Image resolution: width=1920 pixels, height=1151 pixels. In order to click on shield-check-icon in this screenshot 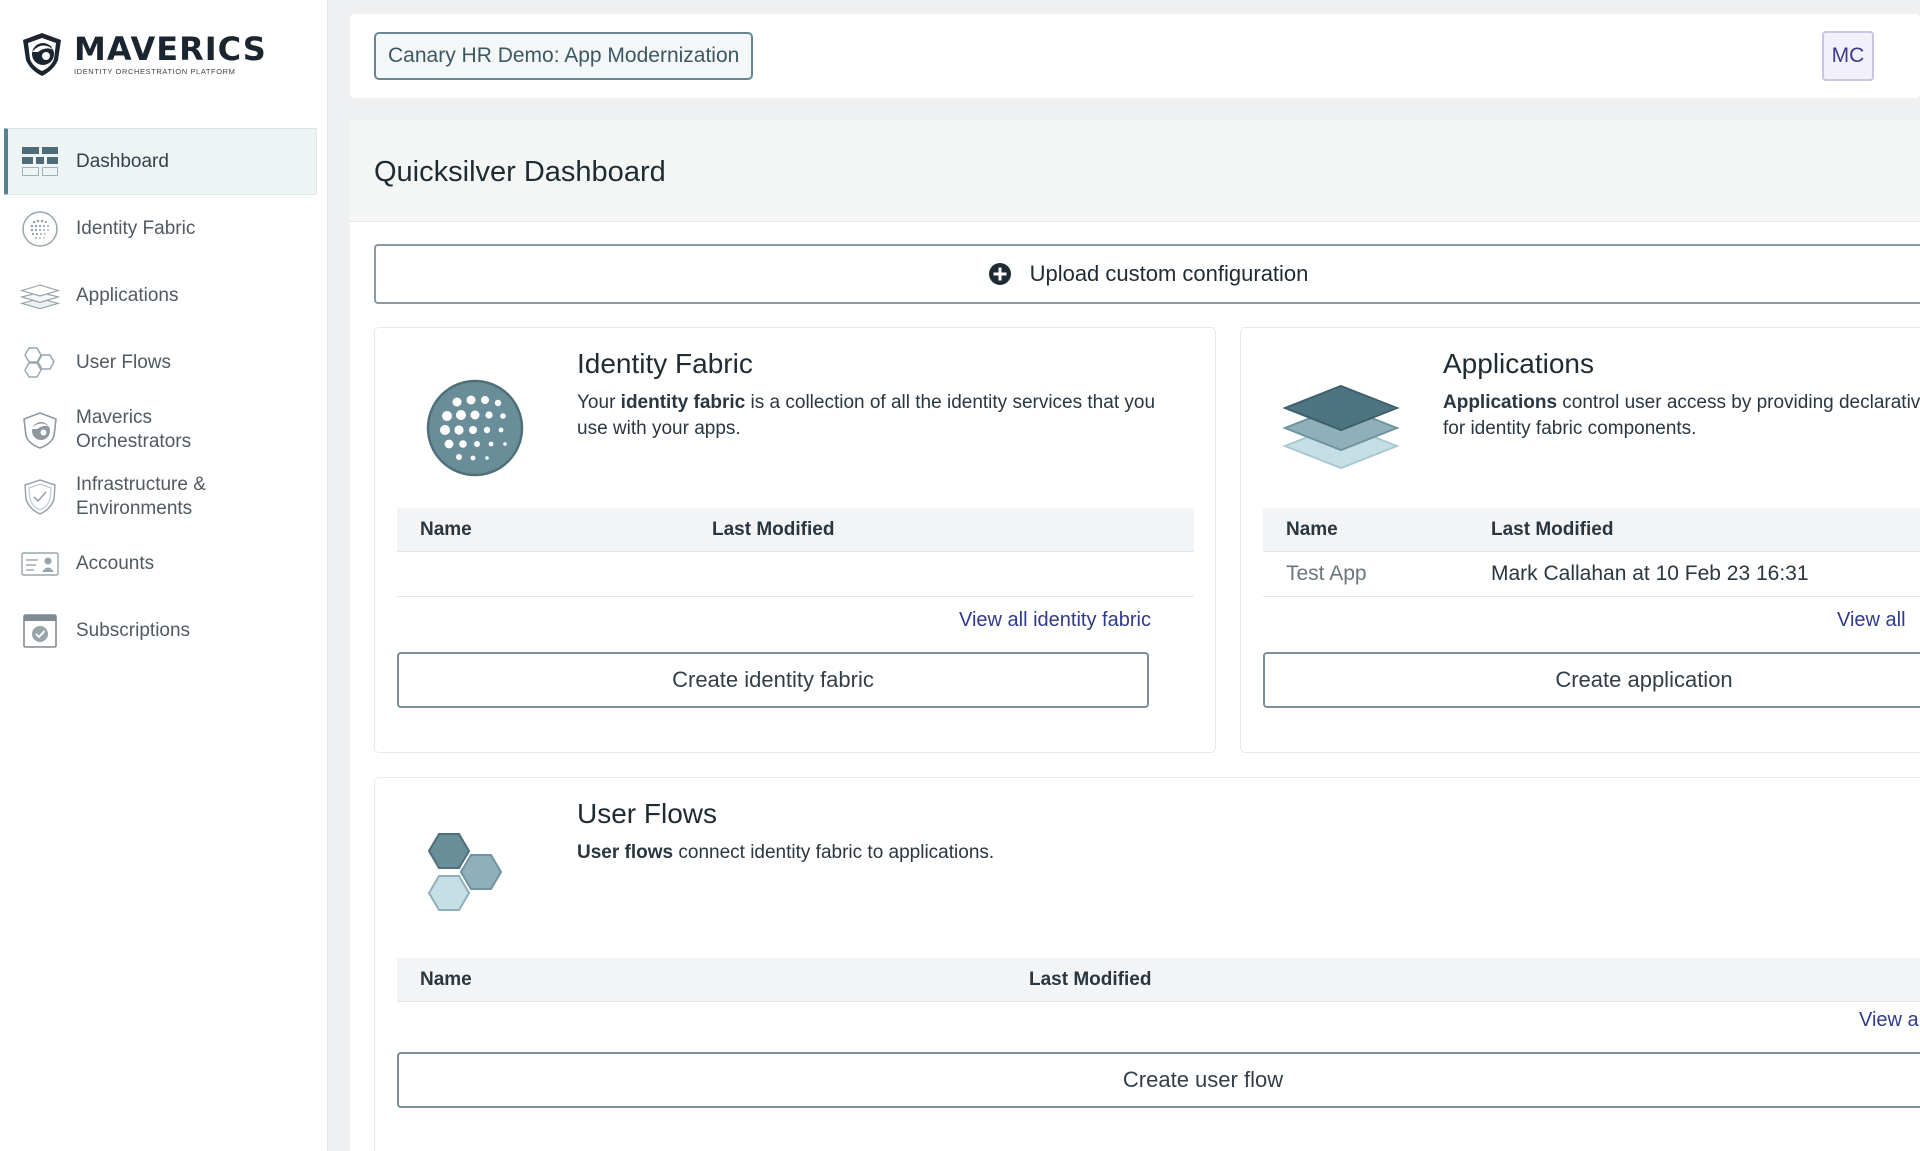, I will do `click(40, 497)`.